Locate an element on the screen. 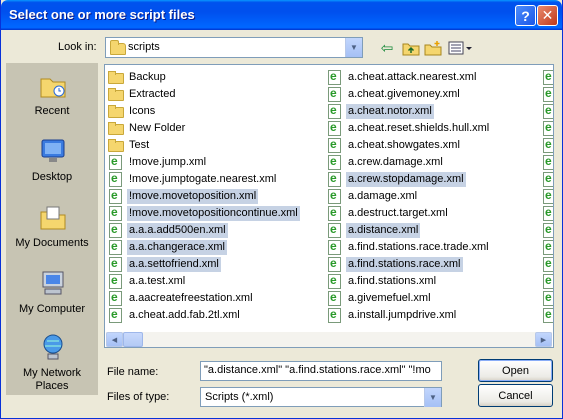 This screenshot has height=419, width=563. file-row: Icons is located at coordinates (132, 111).